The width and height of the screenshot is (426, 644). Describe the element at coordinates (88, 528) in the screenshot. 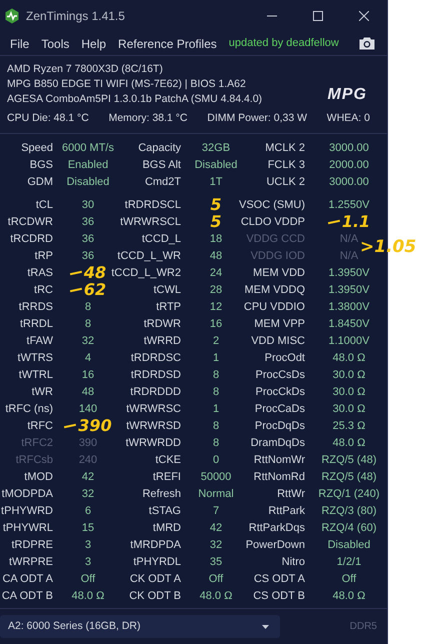

I see `timing-value: 15` at that location.